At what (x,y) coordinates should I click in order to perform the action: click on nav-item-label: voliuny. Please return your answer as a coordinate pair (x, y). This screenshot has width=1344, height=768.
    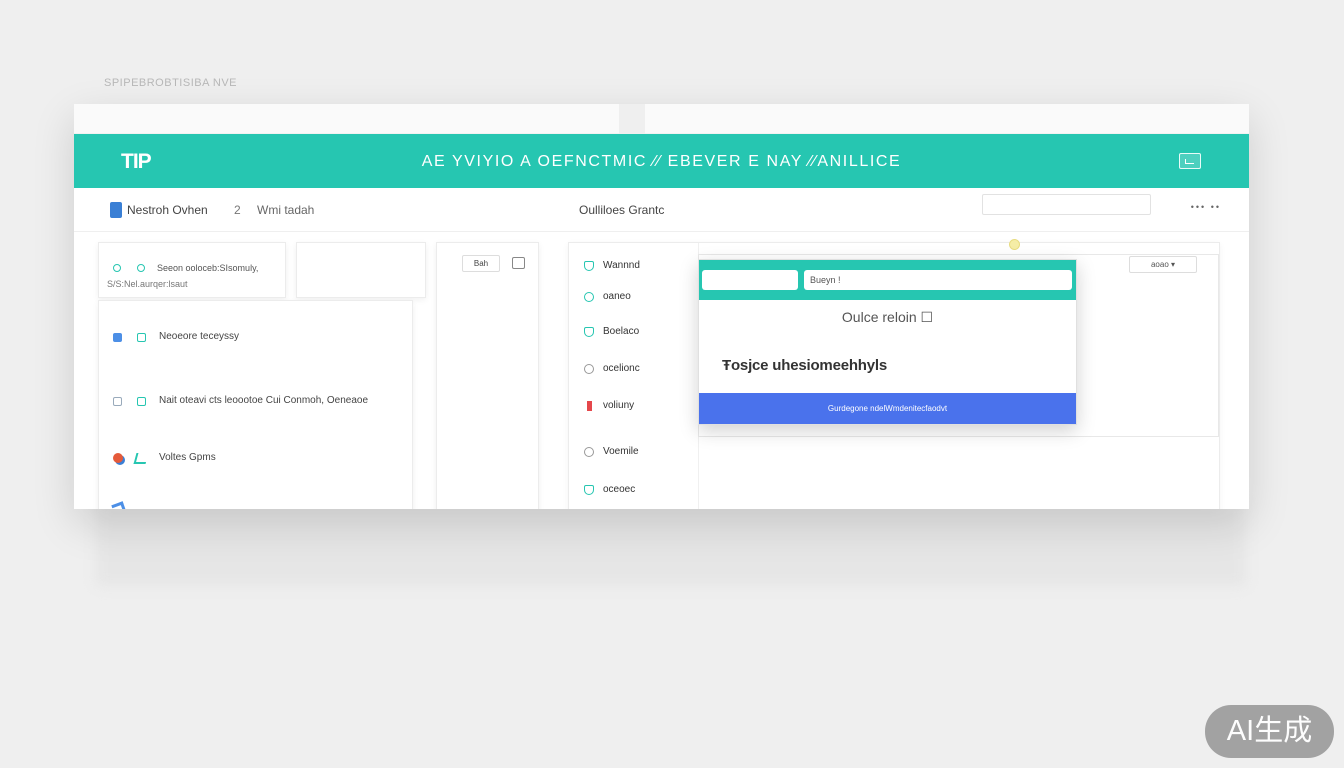
    Looking at the image, I should click on (619, 405).